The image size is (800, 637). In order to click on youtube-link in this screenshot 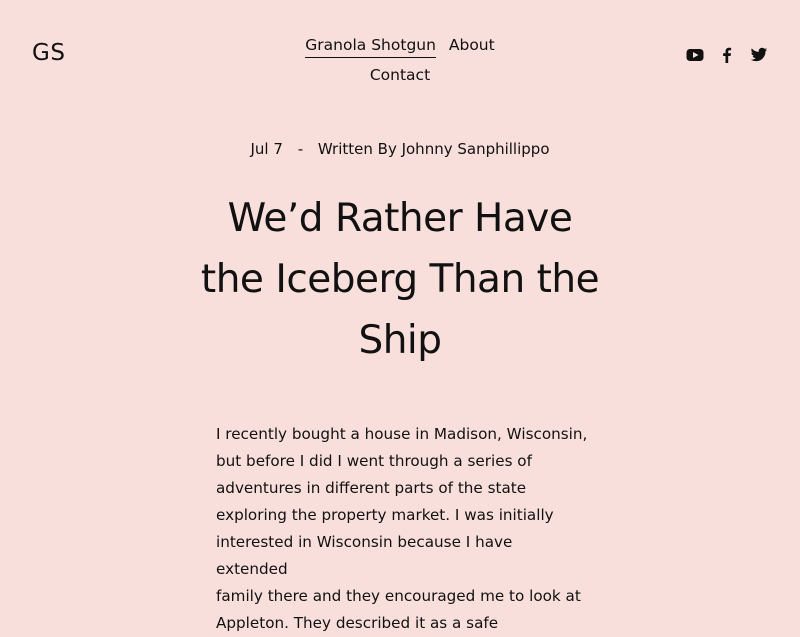, I will do `click(695, 55)`.